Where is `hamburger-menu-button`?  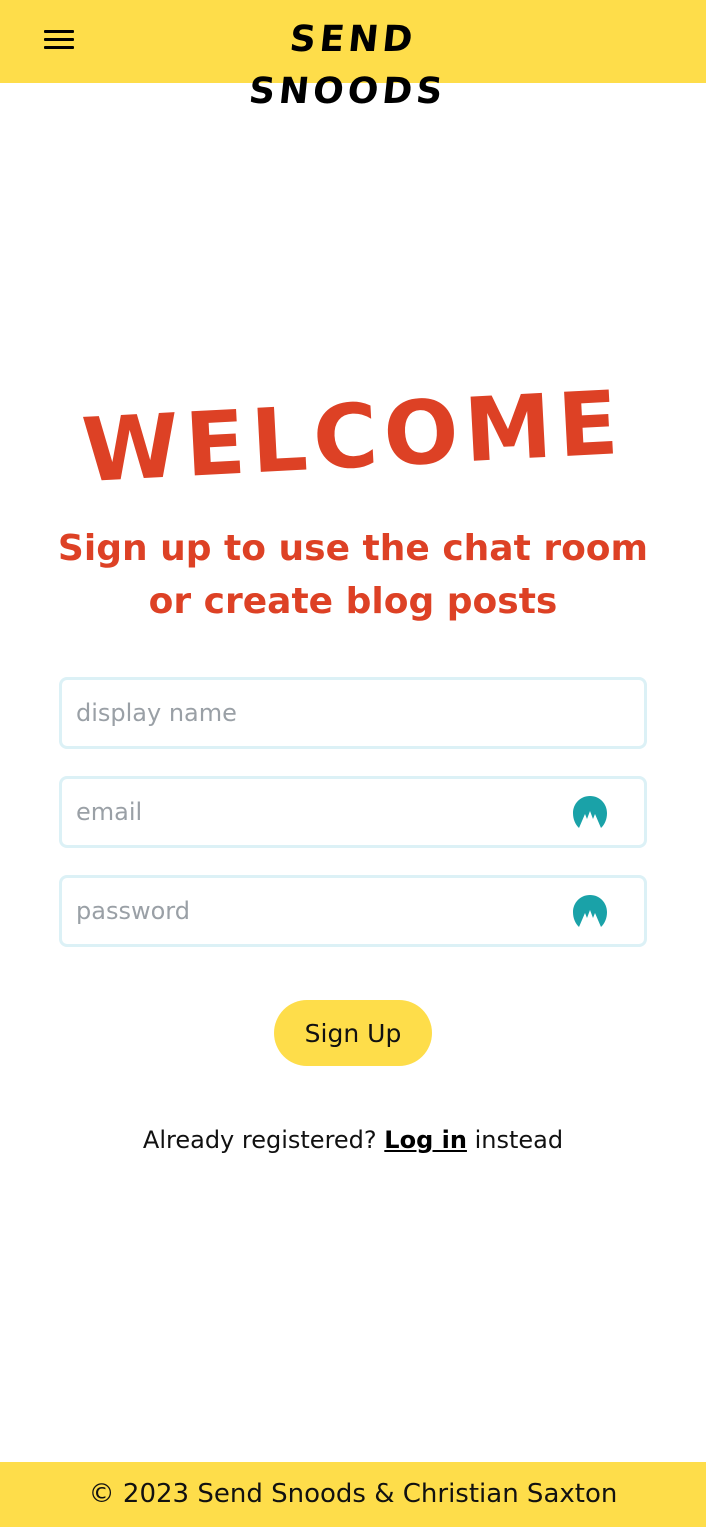
hamburger-menu-button is located at coordinates (60, 40).